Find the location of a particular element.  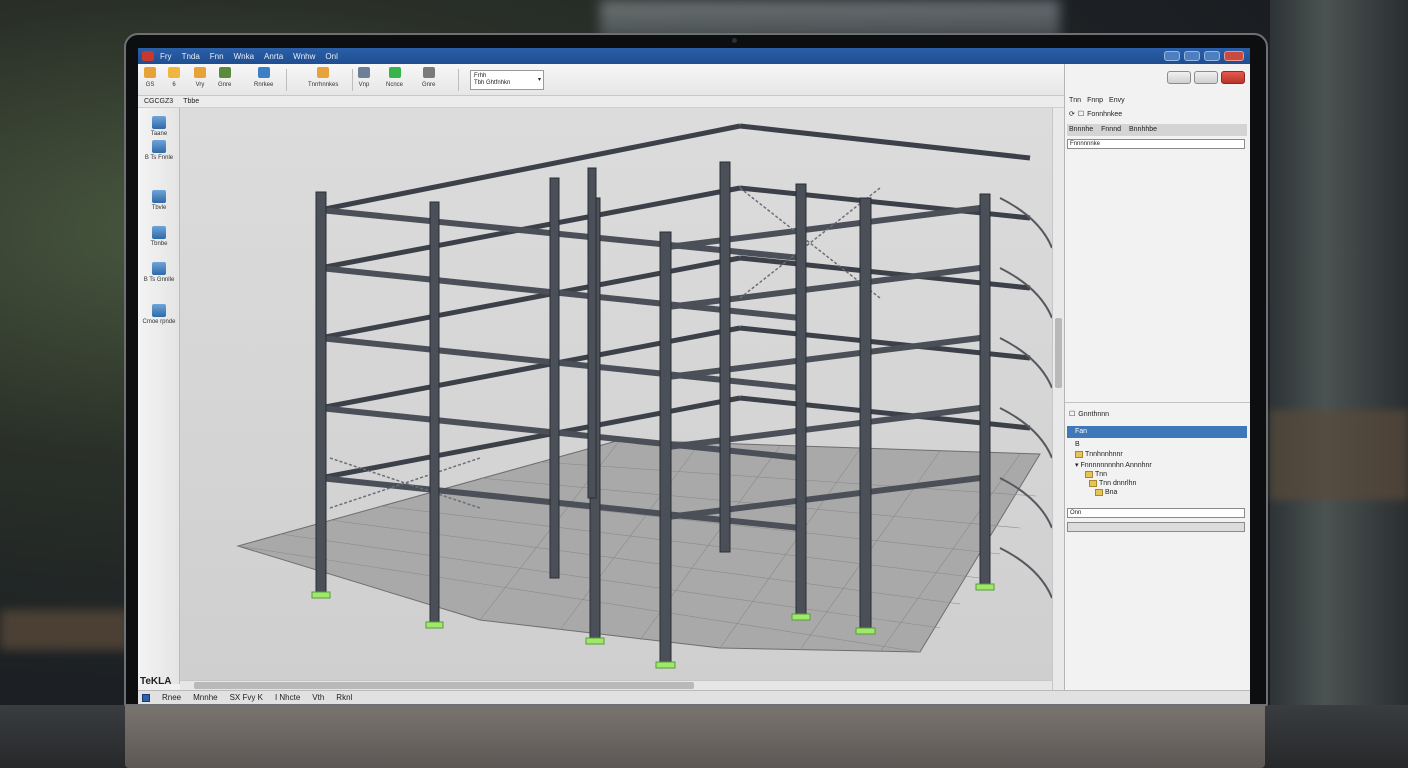

menu-item: Wnhw is located at coordinates (304, 56).